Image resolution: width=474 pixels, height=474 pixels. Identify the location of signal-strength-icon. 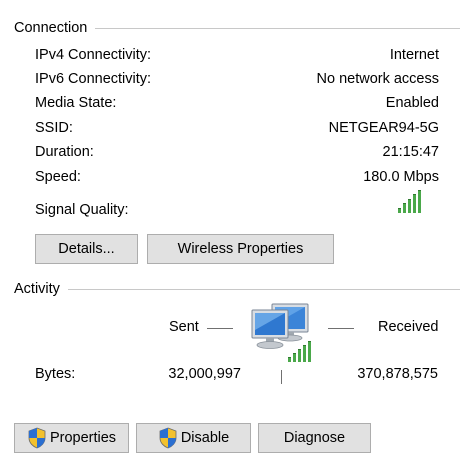
(409, 201).